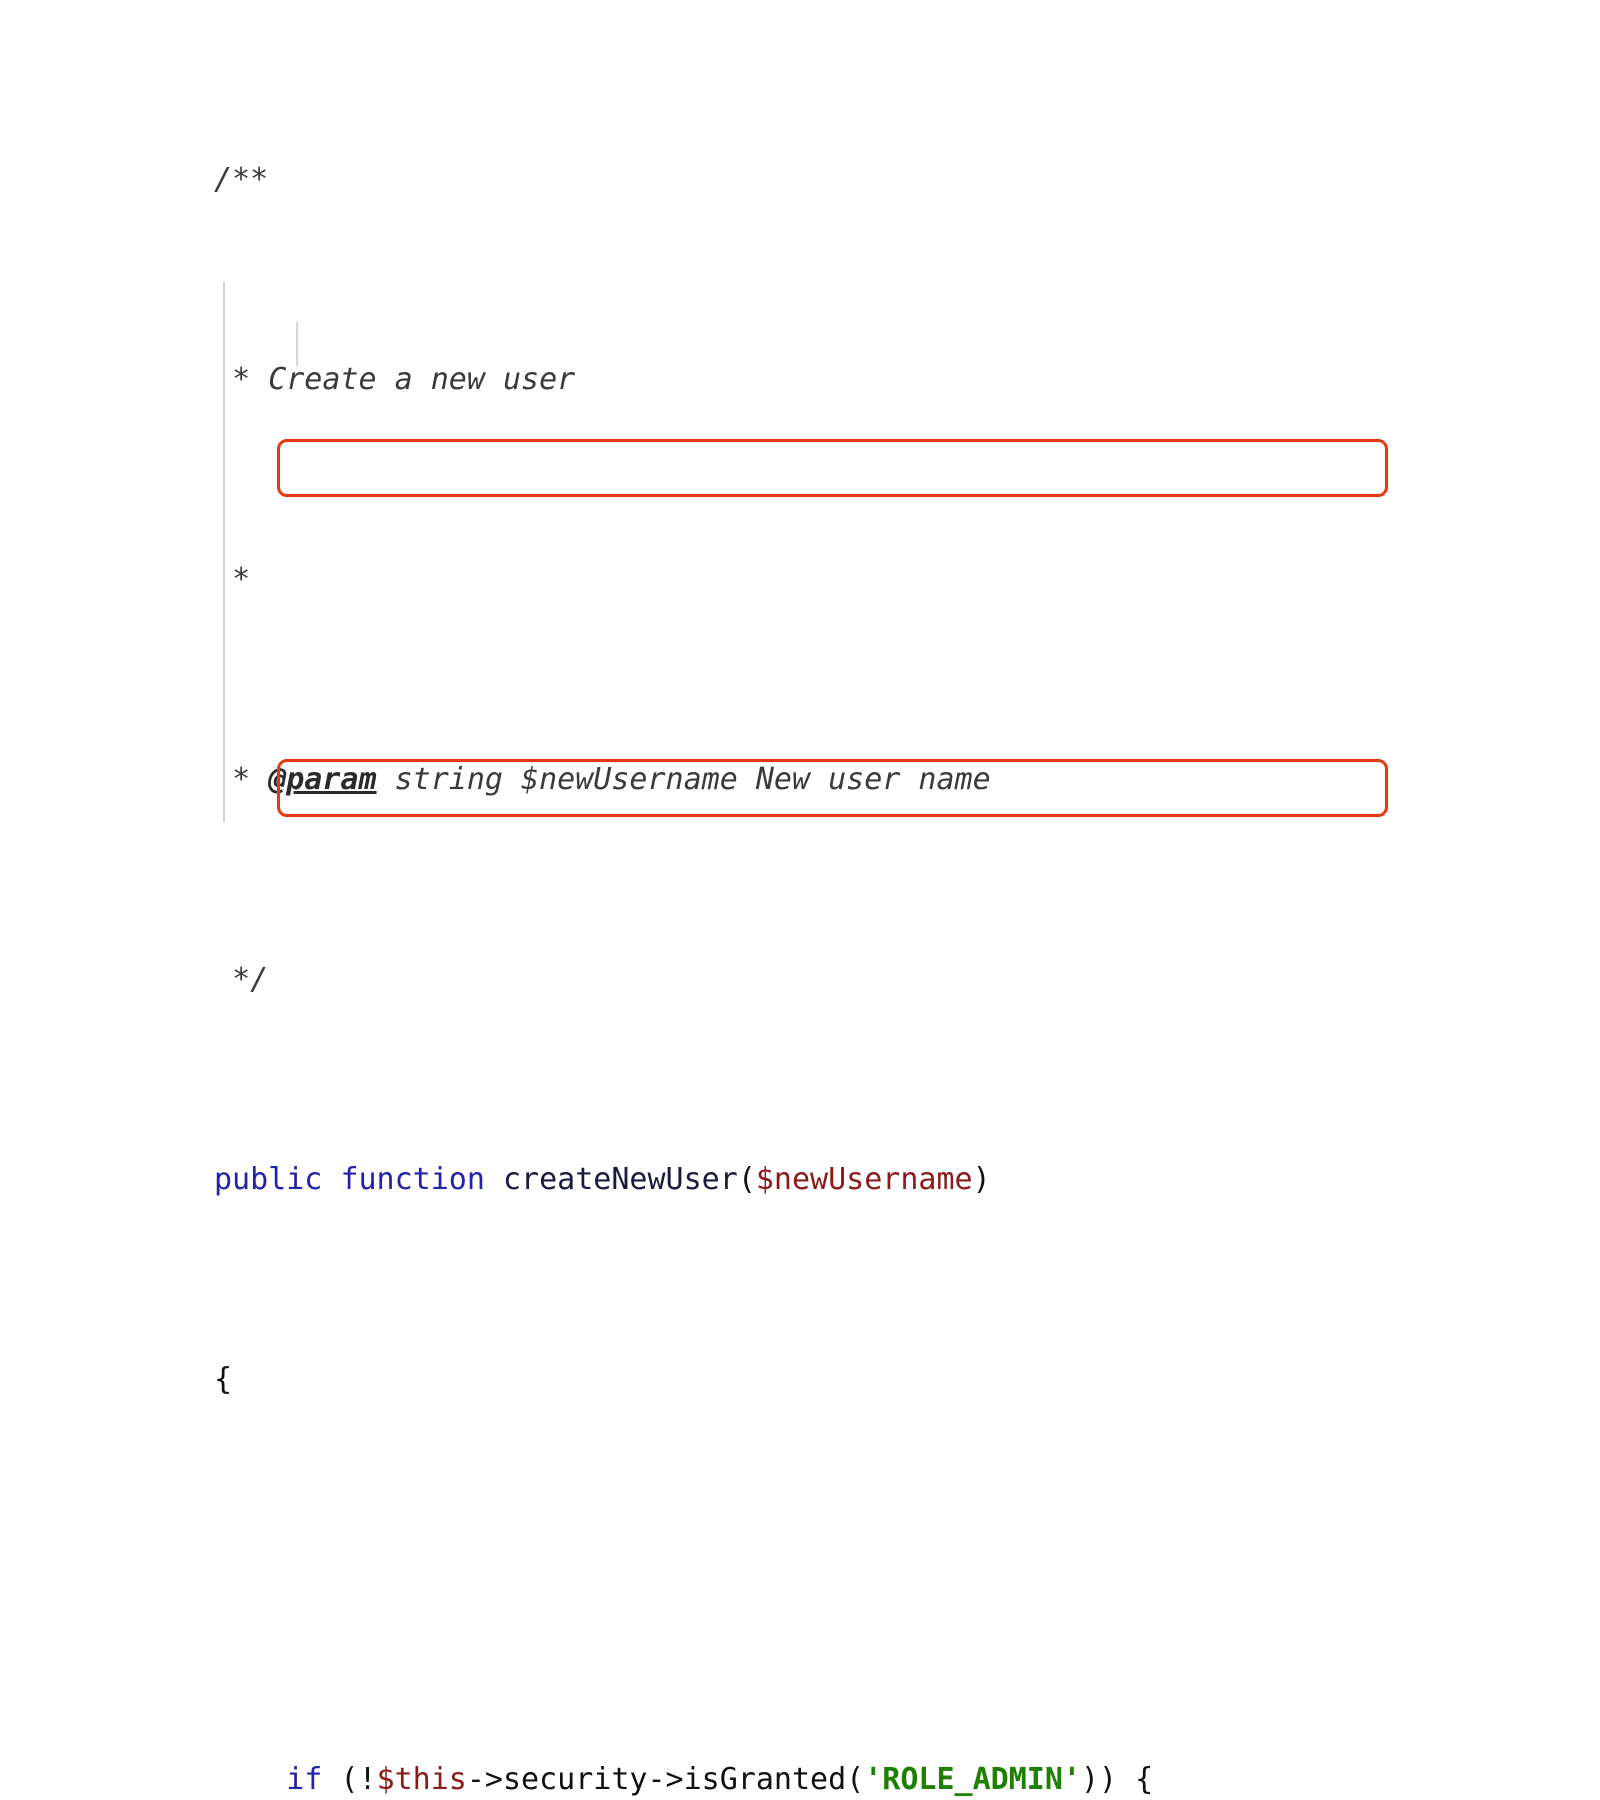 The height and width of the screenshot is (1800, 1600). Describe the element at coordinates (422, 379) in the screenshot. I see `docblock-summary-text: Create a new user` at that location.